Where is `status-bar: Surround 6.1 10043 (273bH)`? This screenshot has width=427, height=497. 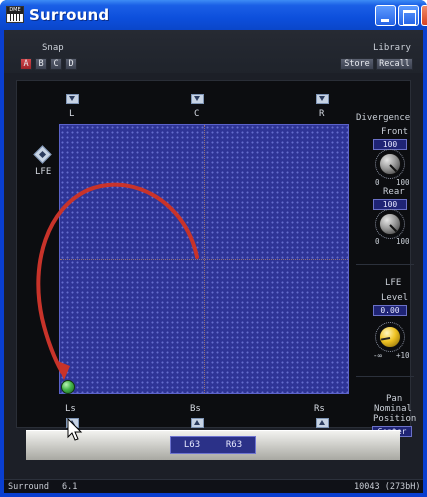
status-bar: Surround 6.1 10043 (273bH) is located at coordinates (213, 486).